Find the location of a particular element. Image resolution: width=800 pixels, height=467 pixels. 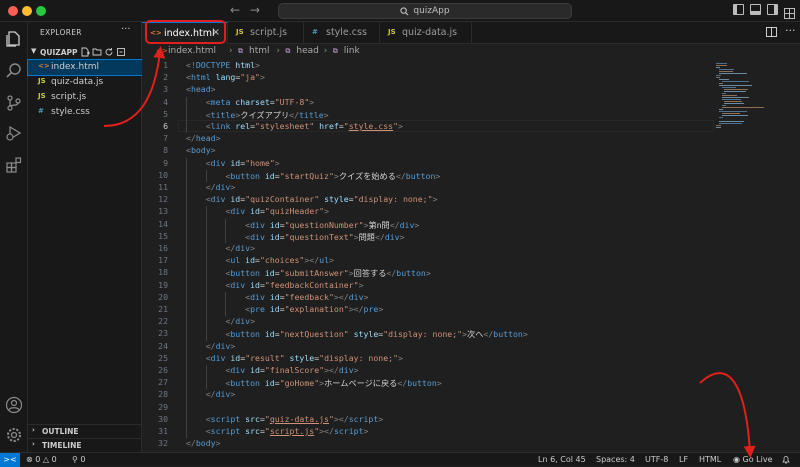

code-line: <div id="feedback"></div> is located at coordinates (277, 297).